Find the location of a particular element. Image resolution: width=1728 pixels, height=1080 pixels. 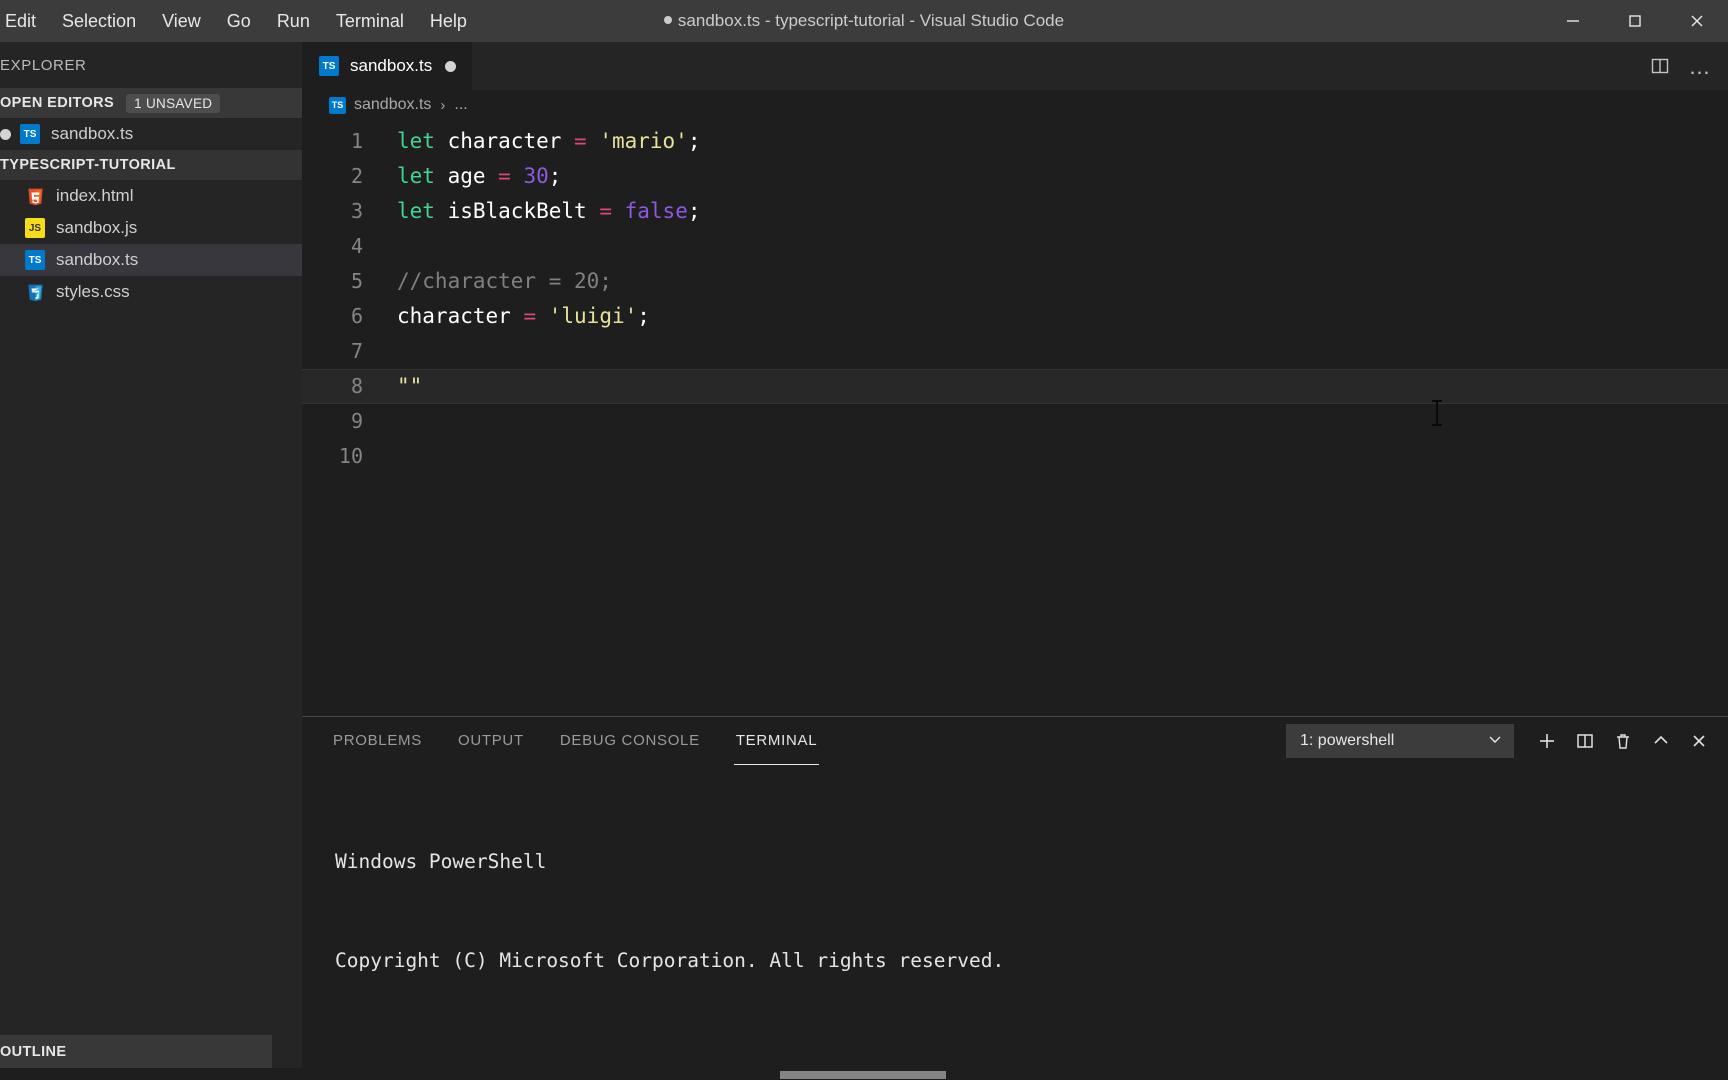

workspace-folder-label: TYPESCRIPT-TUTORIAL is located at coordinates (88, 165).